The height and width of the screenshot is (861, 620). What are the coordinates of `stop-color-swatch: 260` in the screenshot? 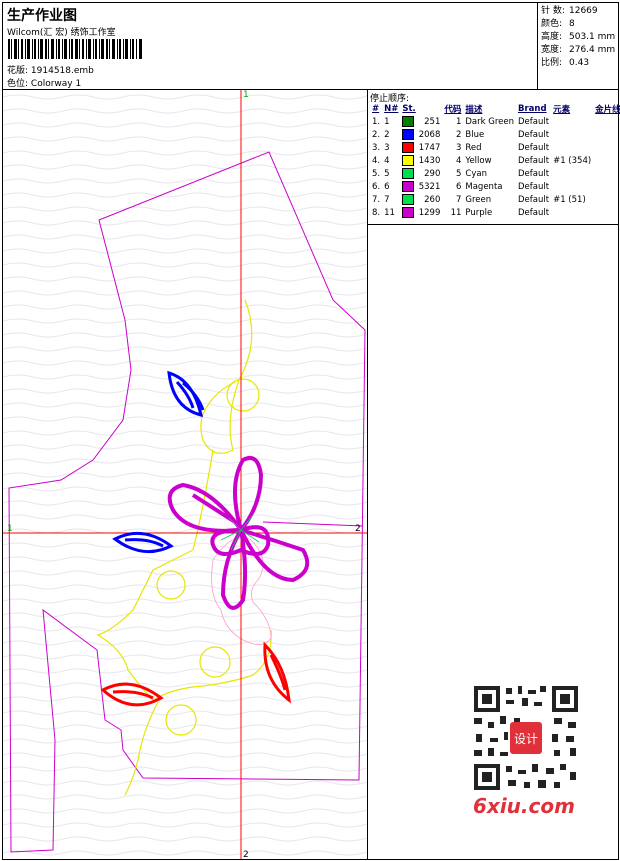 It's located at (421, 199).